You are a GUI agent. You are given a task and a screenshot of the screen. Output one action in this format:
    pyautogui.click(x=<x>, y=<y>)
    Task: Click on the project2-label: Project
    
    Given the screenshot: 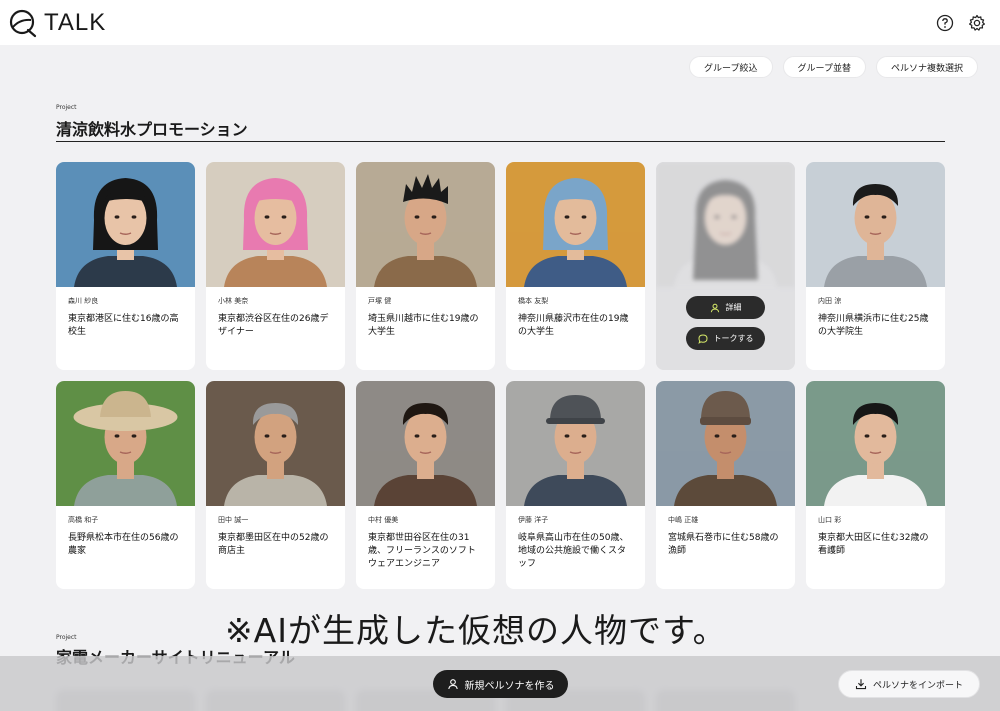 What is the action you would take?
    pyautogui.click(x=66, y=637)
    